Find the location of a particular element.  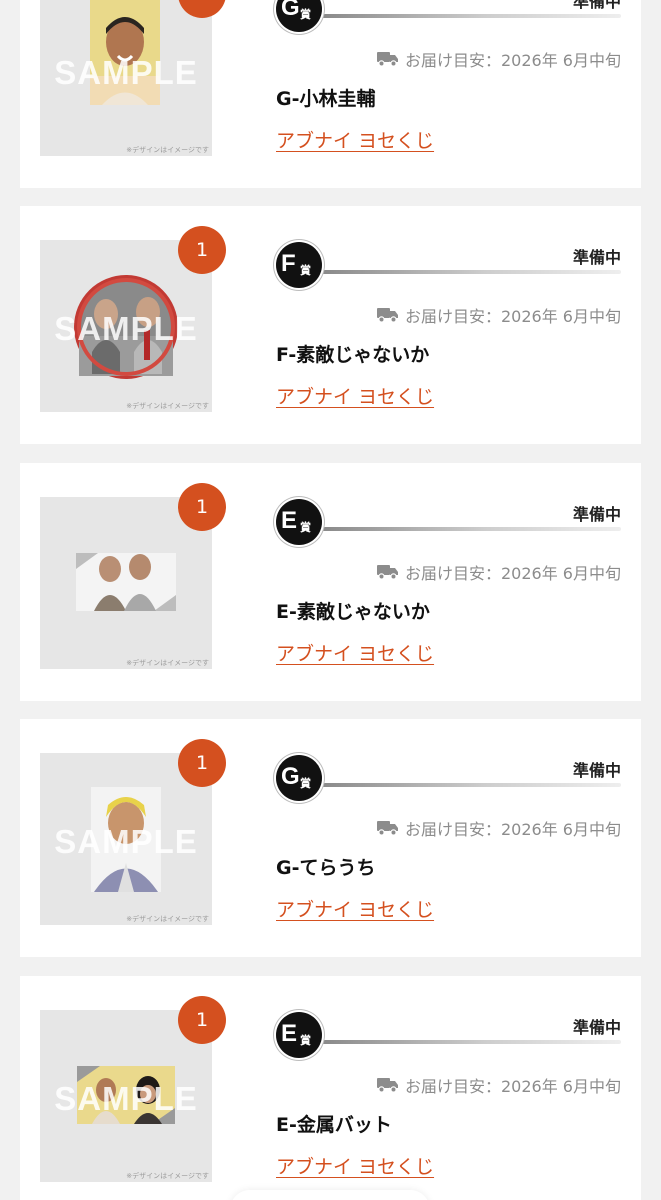

prize-name: E-金属バット is located at coordinates (334, 1125).